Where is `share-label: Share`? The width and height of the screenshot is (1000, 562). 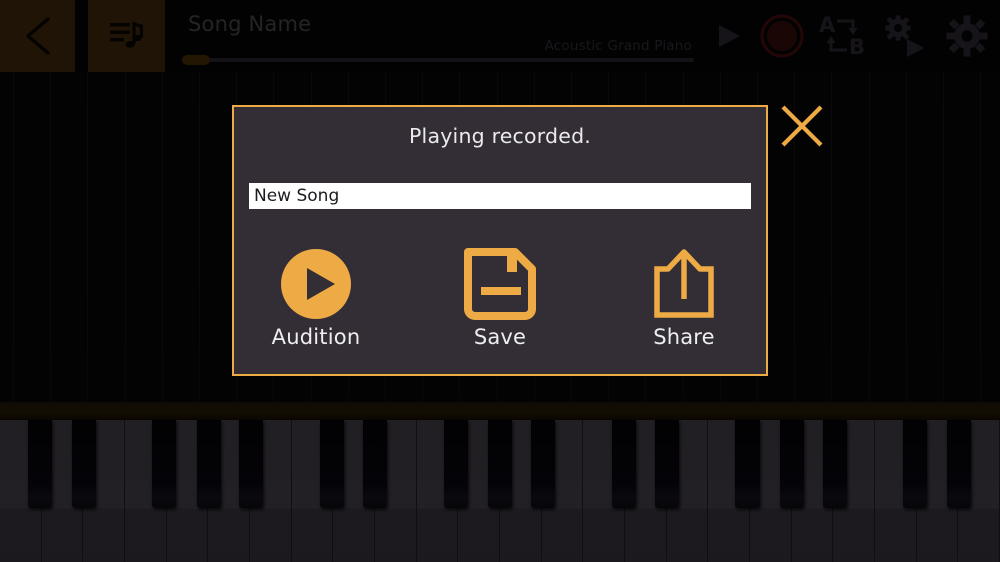
share-label: Share is located at coordinates (684, 337).